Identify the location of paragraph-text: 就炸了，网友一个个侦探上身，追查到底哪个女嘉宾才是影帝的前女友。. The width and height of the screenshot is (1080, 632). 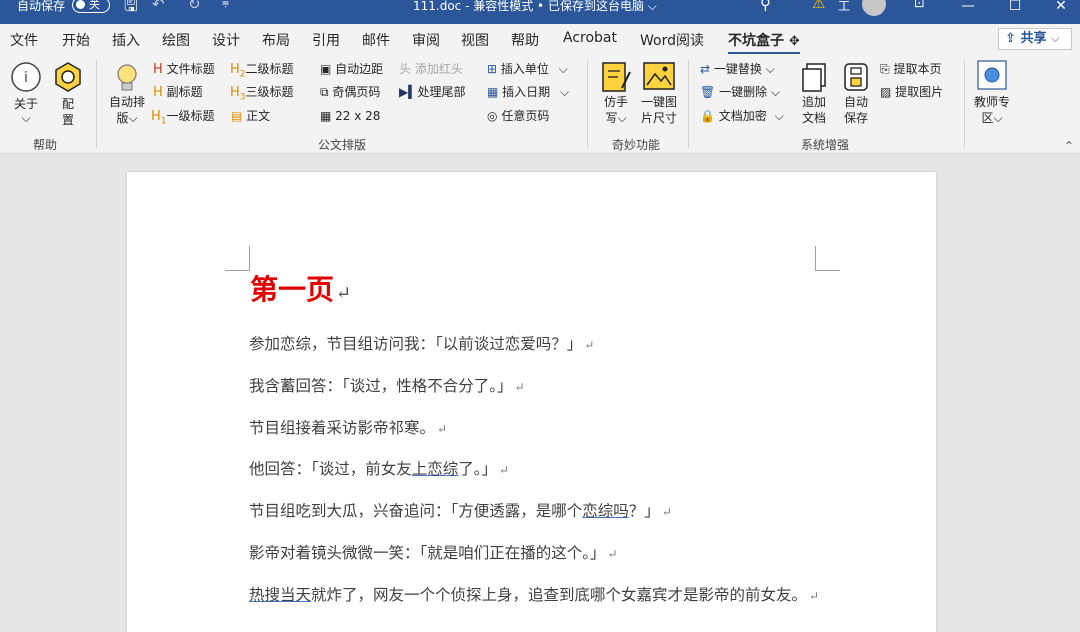
(559, 595).